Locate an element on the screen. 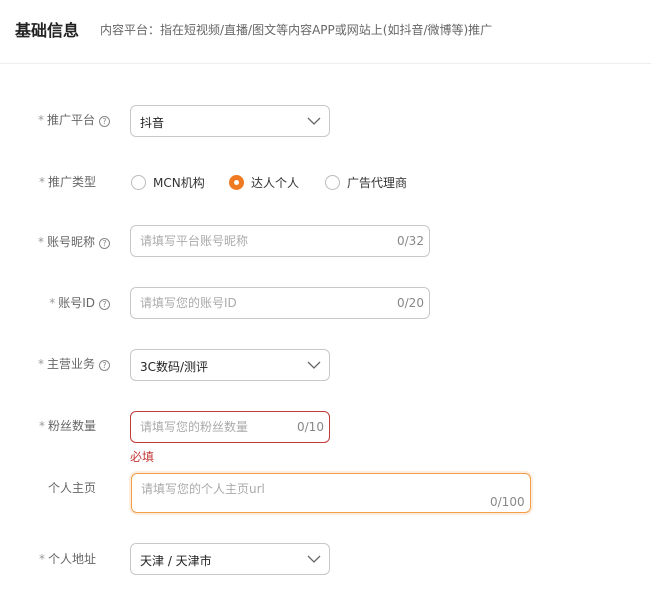  homepage-counter: 0/100 is located at coordinates (507, 502).